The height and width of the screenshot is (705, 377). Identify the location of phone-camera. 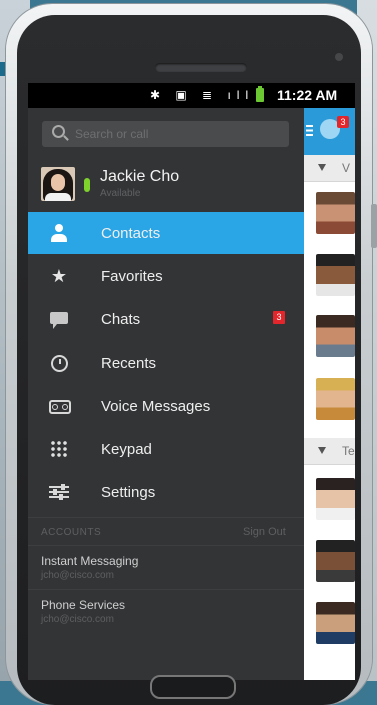
(339, 57).